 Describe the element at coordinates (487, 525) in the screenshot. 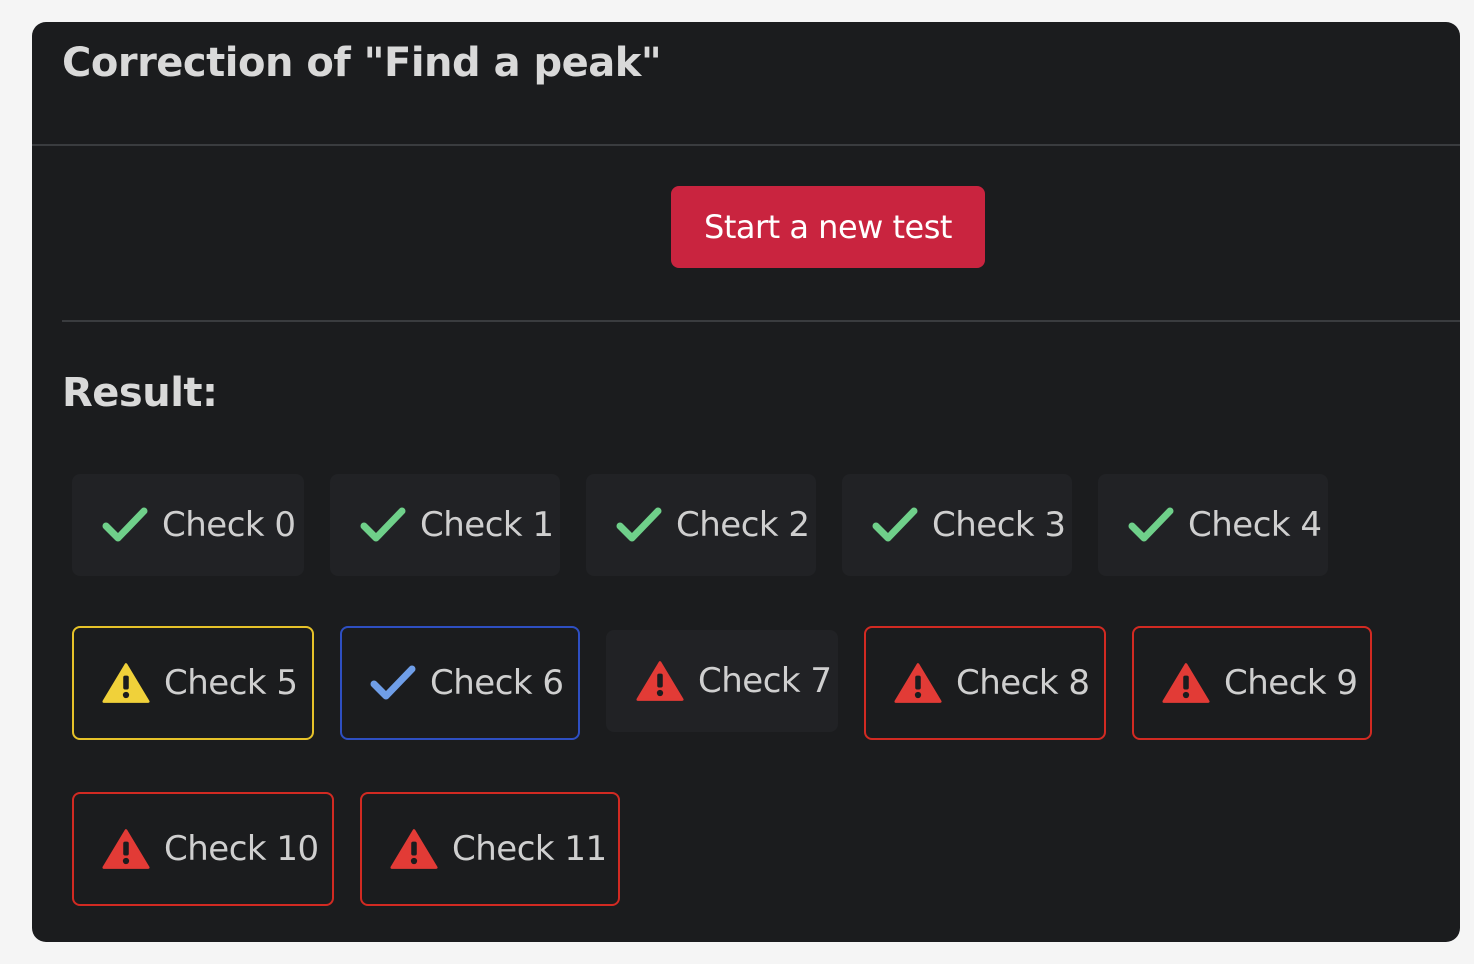

I see `check-label: Check 1` at that location.